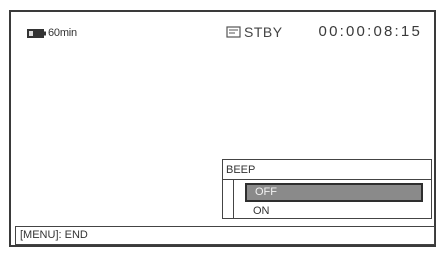 Image resolution: width=448 pixels, height=256 pixels. What do you see at coordinates (225, 235) in the screenshot?
I see `menu-guide-bar: [MENU]: END` at bounding box center [225, 235].